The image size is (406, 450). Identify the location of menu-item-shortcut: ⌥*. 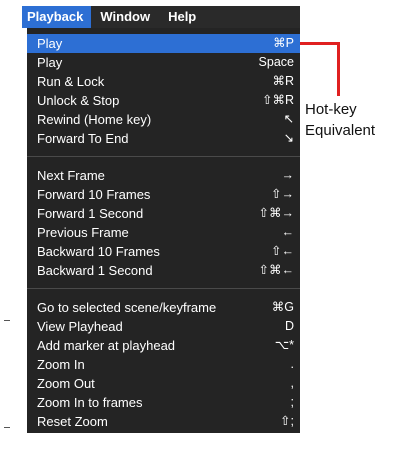
(284, 345).